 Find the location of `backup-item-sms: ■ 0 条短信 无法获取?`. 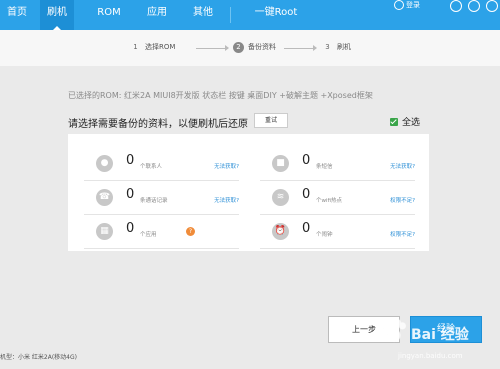

backup-item-sms: ■ 0 条短信 无法获取? is located at coordinates (337, 163).